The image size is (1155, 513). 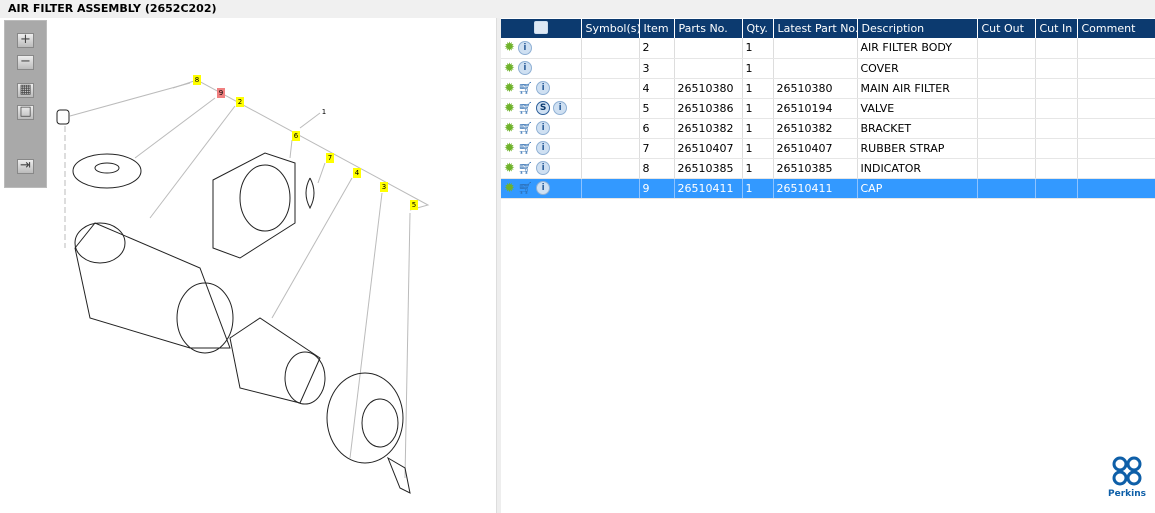 What do you see at coordinates (828, 128) in the screenshot?
I see `table-row: ✹ 🛒︎ i 6 26510382 1 26510382 BRACKET` at bounding box center [828, 128].